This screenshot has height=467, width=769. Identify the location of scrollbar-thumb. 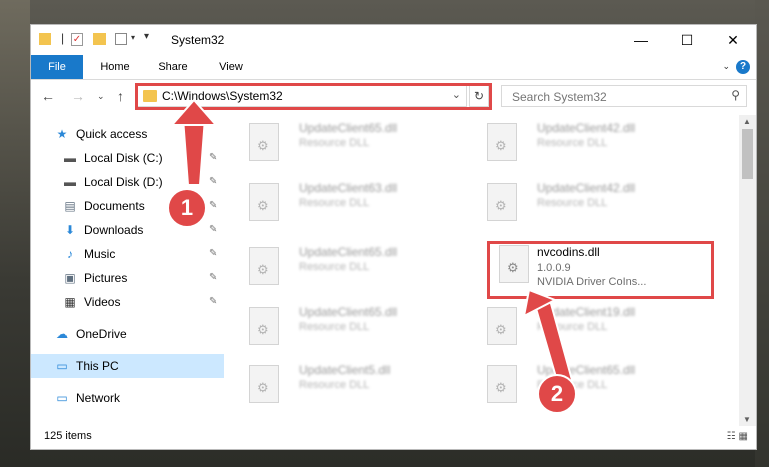
(747, 154).